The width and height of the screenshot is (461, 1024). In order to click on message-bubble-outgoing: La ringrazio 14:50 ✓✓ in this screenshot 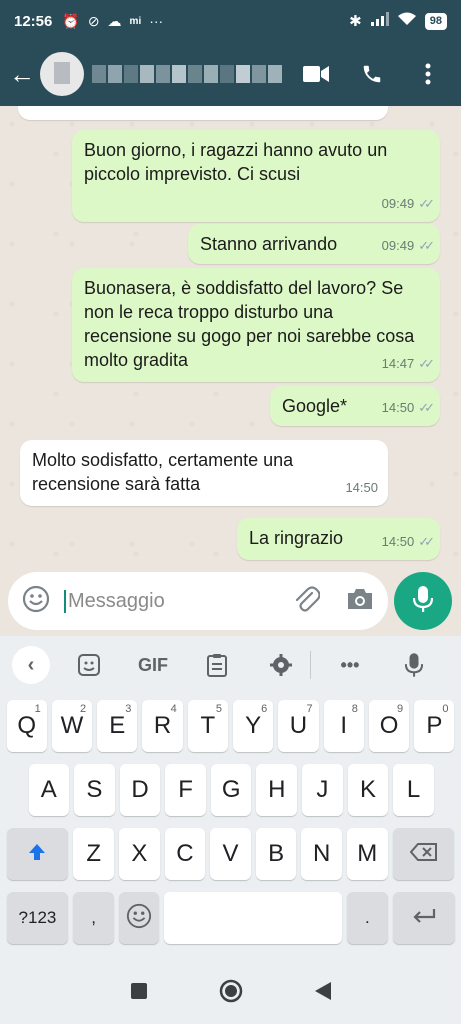, I will do `click(338, 539)`.